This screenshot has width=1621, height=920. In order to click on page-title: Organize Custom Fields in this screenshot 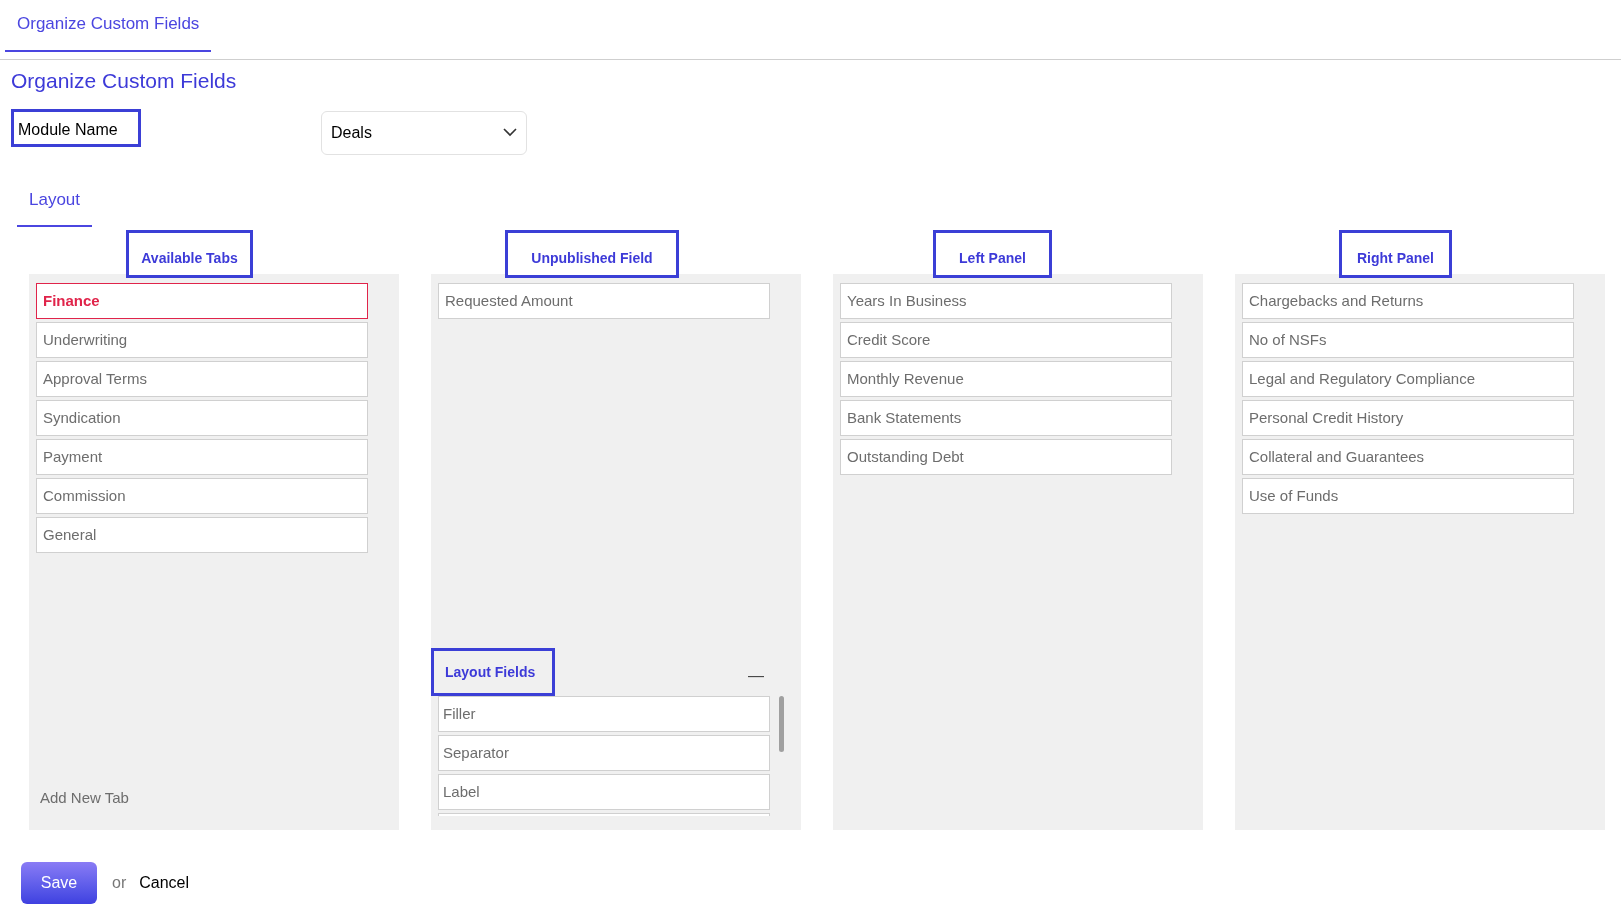, I will do `click(124, 81)`.